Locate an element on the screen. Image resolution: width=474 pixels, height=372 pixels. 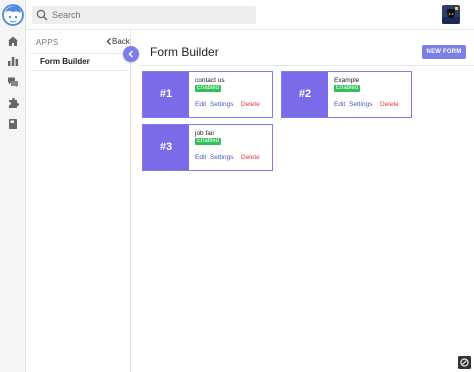
icon-rail is located at coordinates (13, 186).